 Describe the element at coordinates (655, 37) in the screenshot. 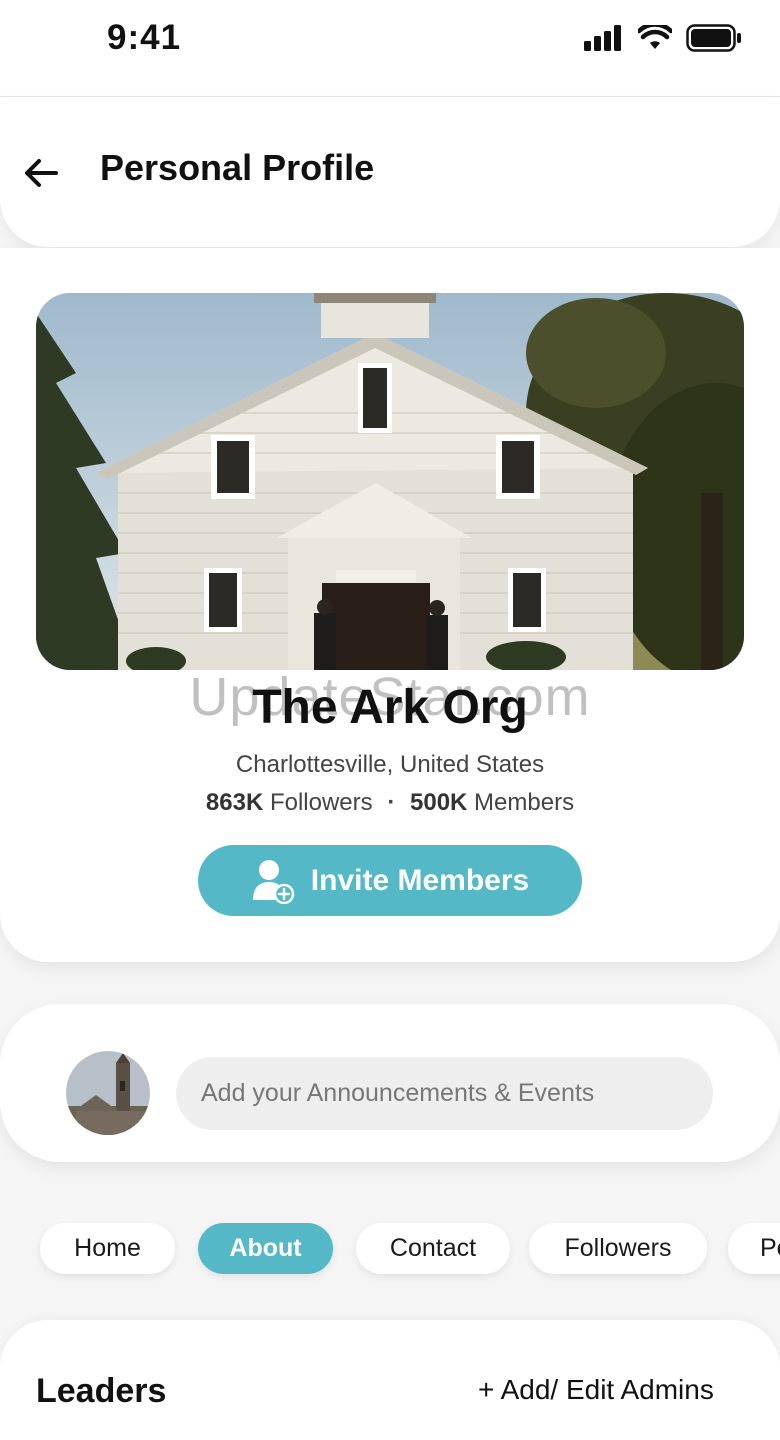

I see `wifi-icon` at that location.